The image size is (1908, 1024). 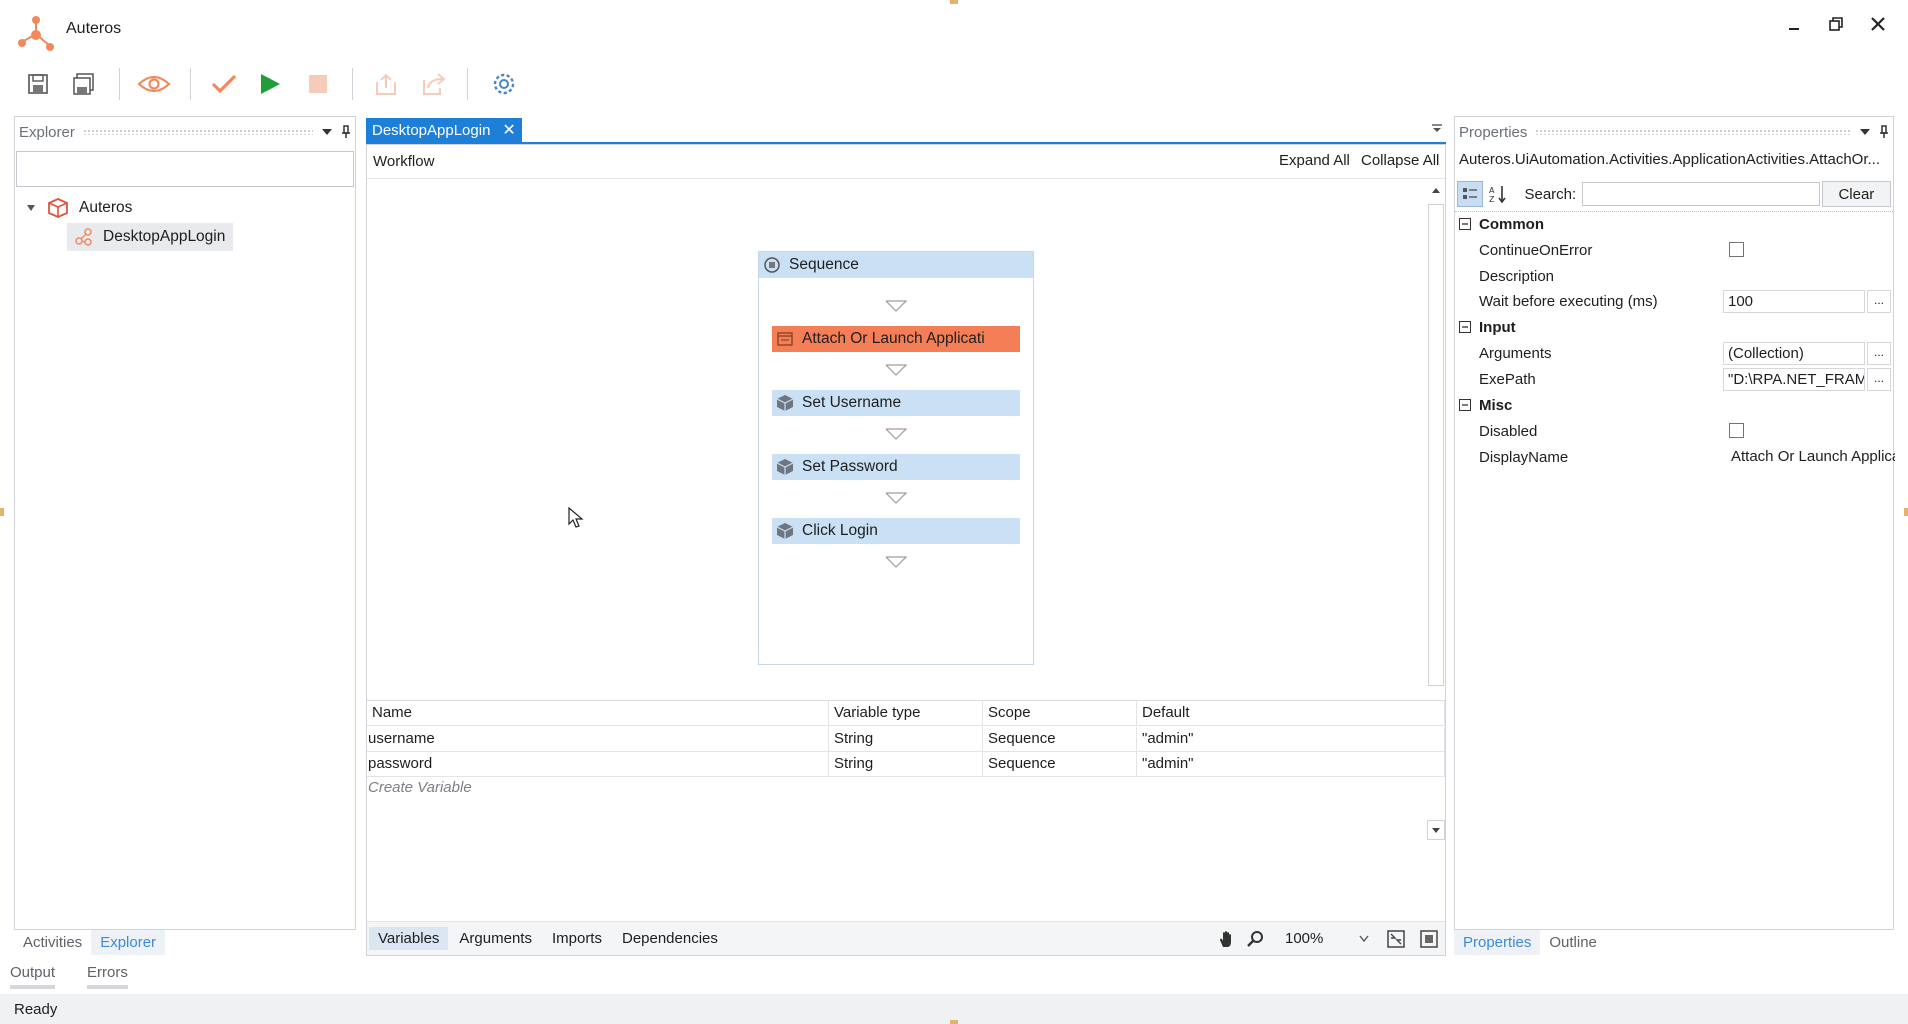 I want to click on save-button, so click(x=38, y=84).